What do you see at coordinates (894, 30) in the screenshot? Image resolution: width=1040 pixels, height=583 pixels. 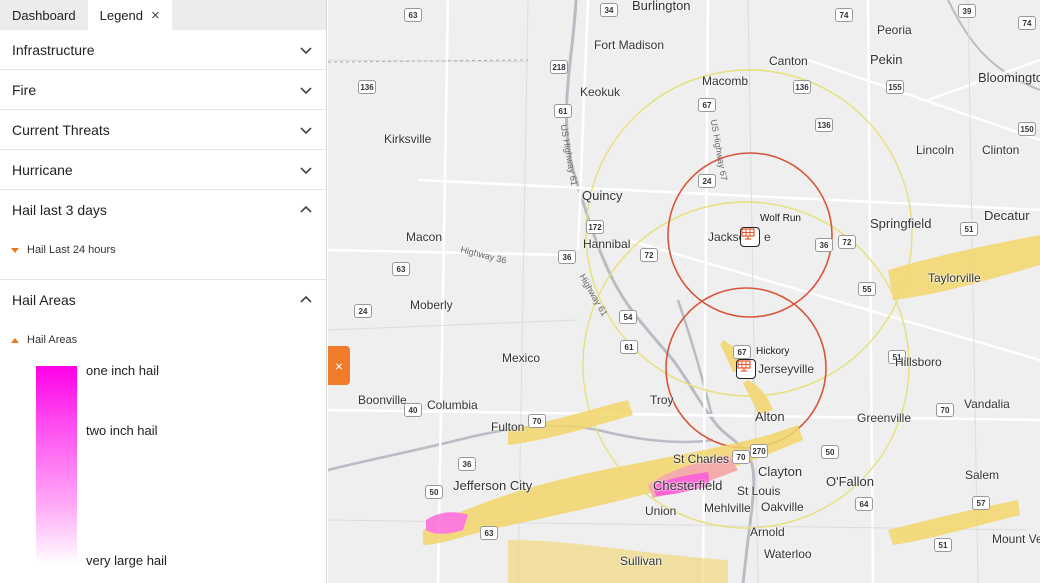 I see `city-label: Peoria` at bounding box center [894, 30].